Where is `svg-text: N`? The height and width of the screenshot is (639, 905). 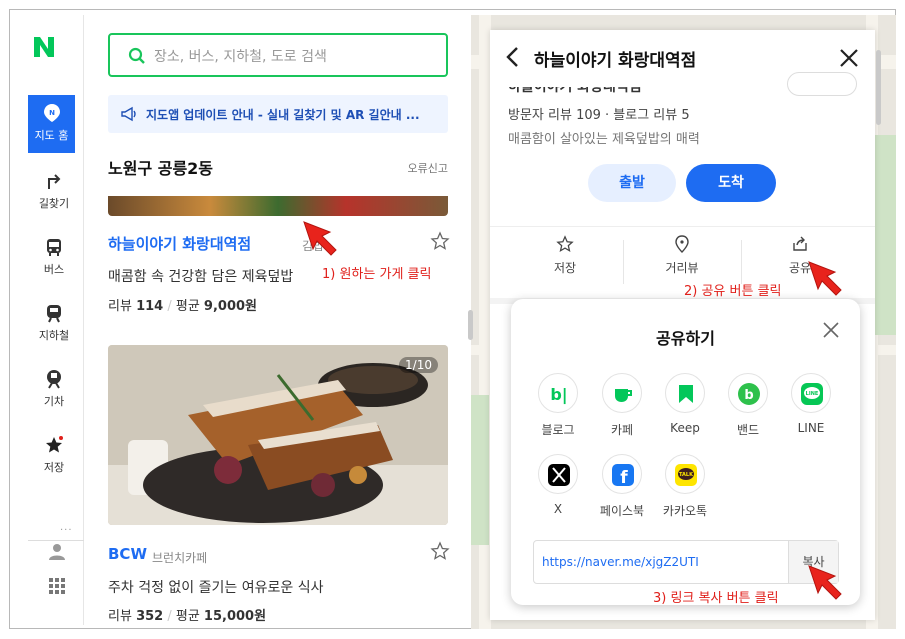
svg-text: N is located at coordinates (52, 113).